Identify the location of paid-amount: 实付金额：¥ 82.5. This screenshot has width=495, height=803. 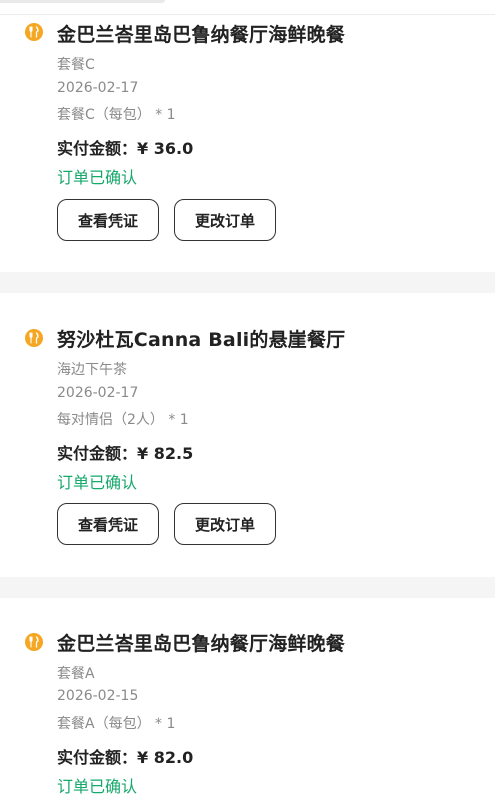
(125, 452).